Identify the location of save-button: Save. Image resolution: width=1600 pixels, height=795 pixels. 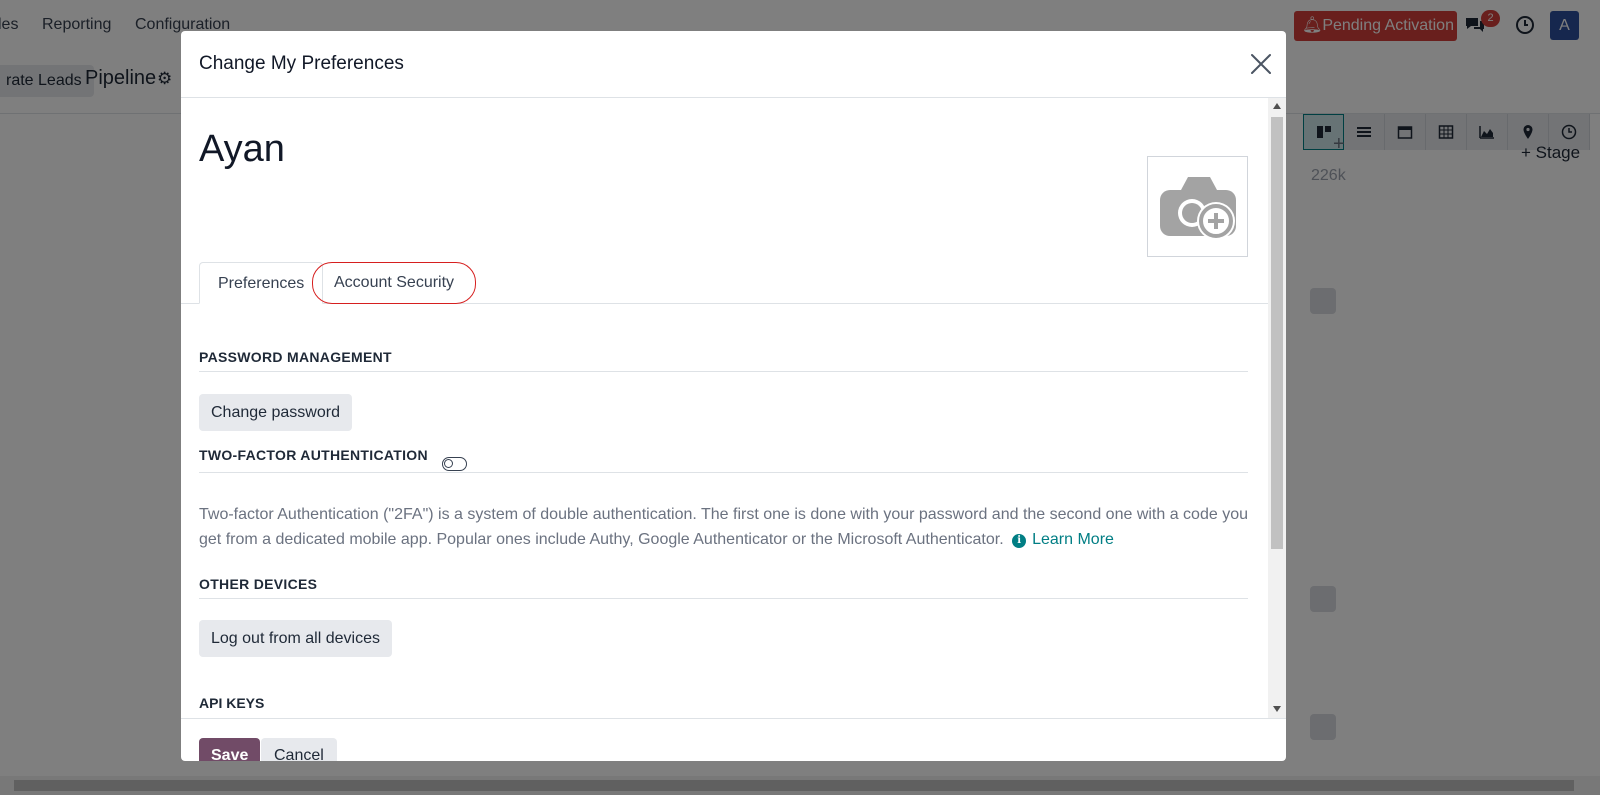
(230, 749).